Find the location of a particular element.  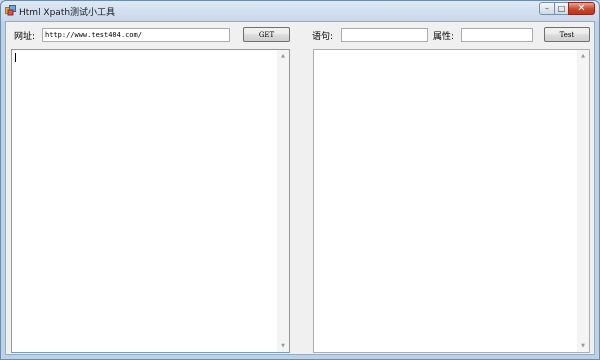

attribute-label: 属性: is located at coordinates (444, 37).